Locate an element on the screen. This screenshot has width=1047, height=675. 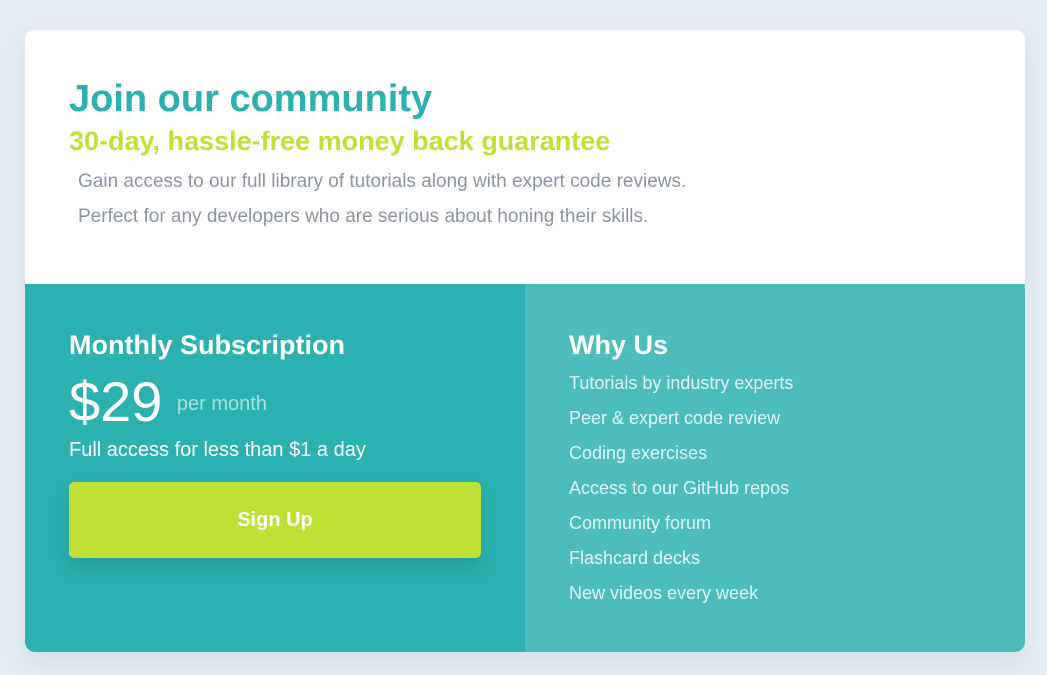
price-note: Full access for less than $1 a day is located at coordinates (217, 450).